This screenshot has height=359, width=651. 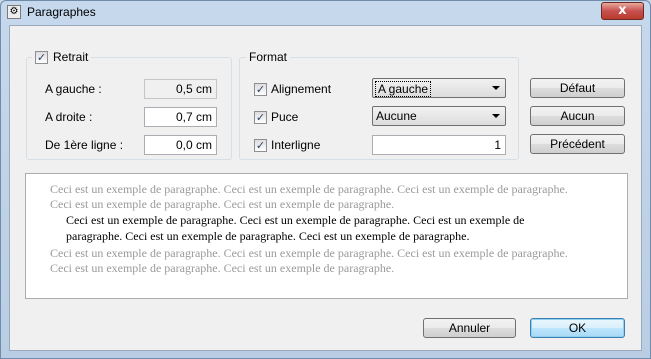 I want to click on alignment-value: A gauche, so click(x=403, y=89).